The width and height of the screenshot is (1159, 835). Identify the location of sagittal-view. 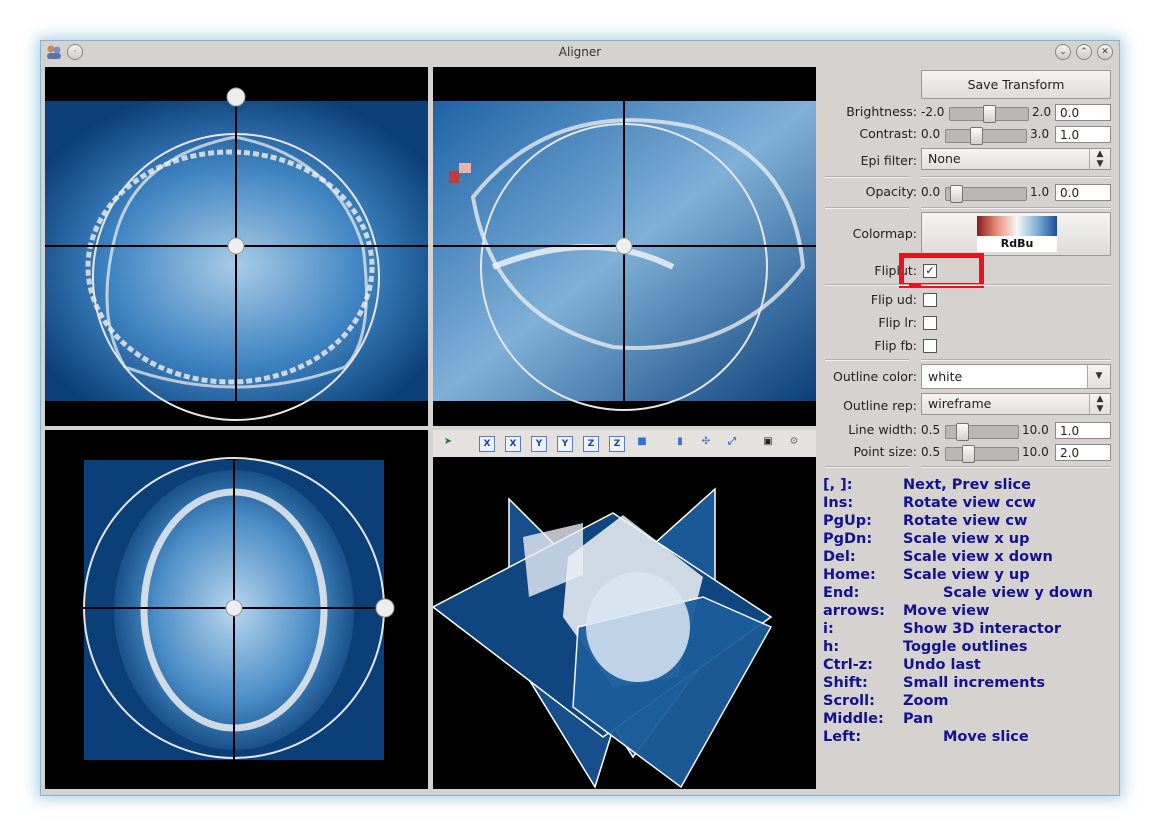
(624, 246).